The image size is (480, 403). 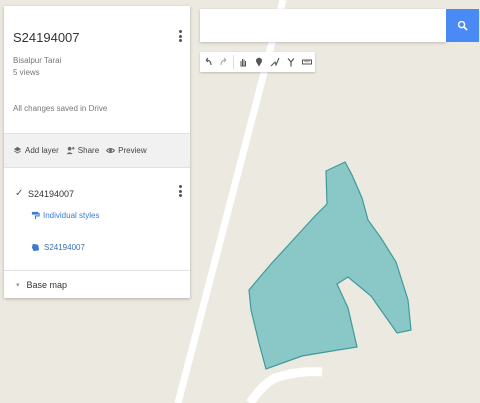 I want to click on feature-item: S24194007, so click(x=58, y=247).